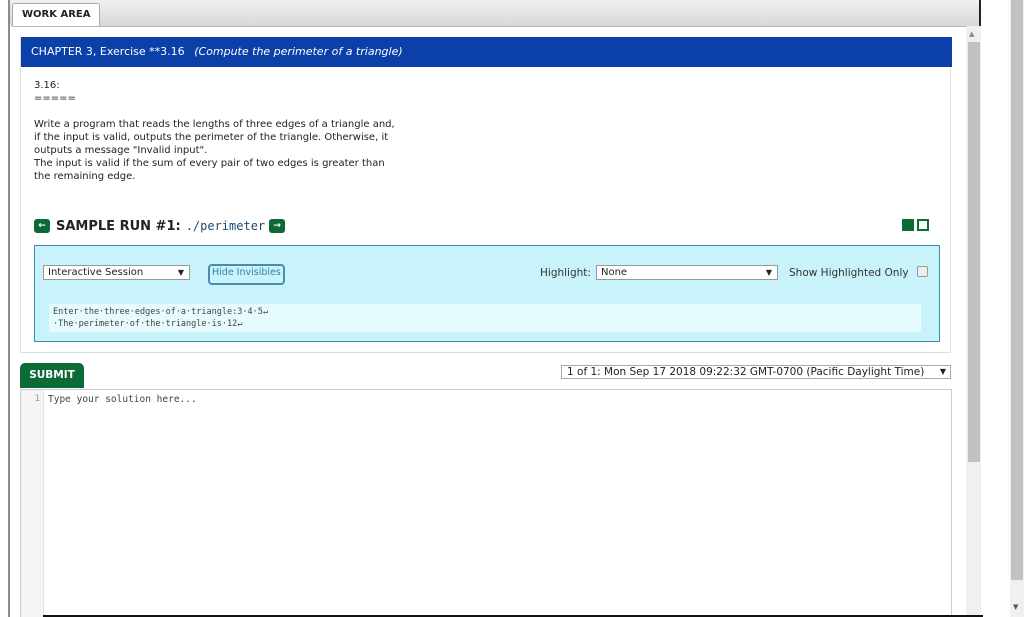  What do you see at coordinates (148, 324) in the screenshot?
I see `output-line: ·The·perimeter·of·the·triangle·is·12↵` at bounding box center [148, 324].